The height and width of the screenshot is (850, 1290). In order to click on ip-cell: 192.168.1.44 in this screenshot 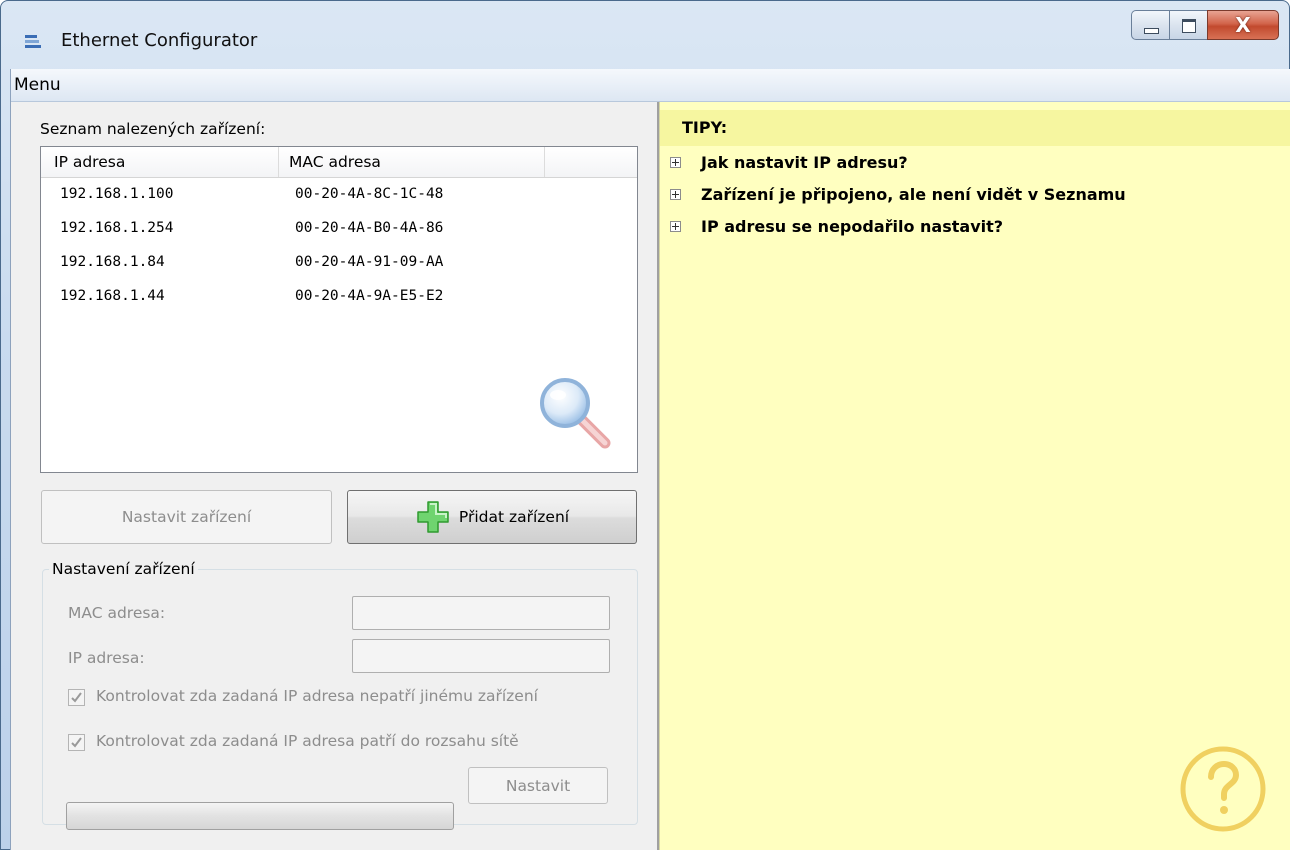, I will do `click(112, 296)`.